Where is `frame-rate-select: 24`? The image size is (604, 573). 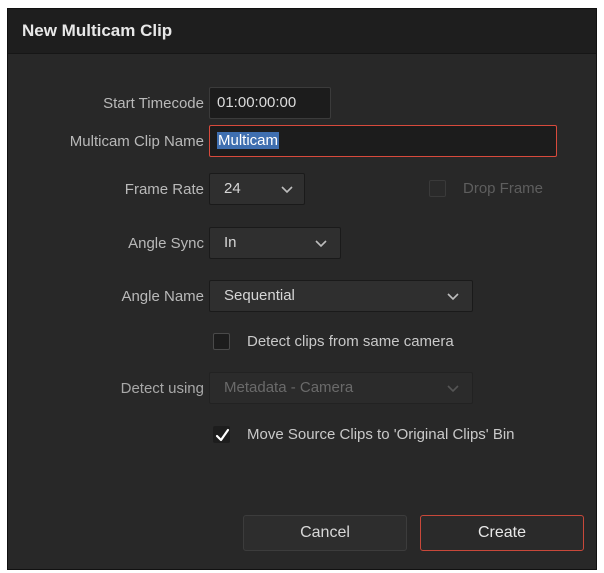
frame-rate-select: 24 is located at coordinates (257, 189).